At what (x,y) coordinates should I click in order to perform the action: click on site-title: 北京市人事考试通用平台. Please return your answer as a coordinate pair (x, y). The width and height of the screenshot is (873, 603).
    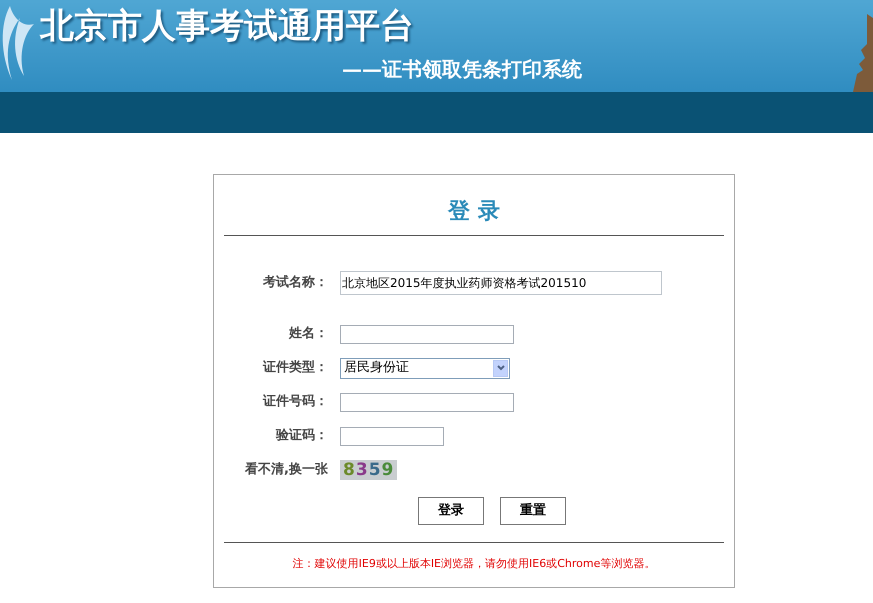
    Looking at the image, I should click on (227, 26).